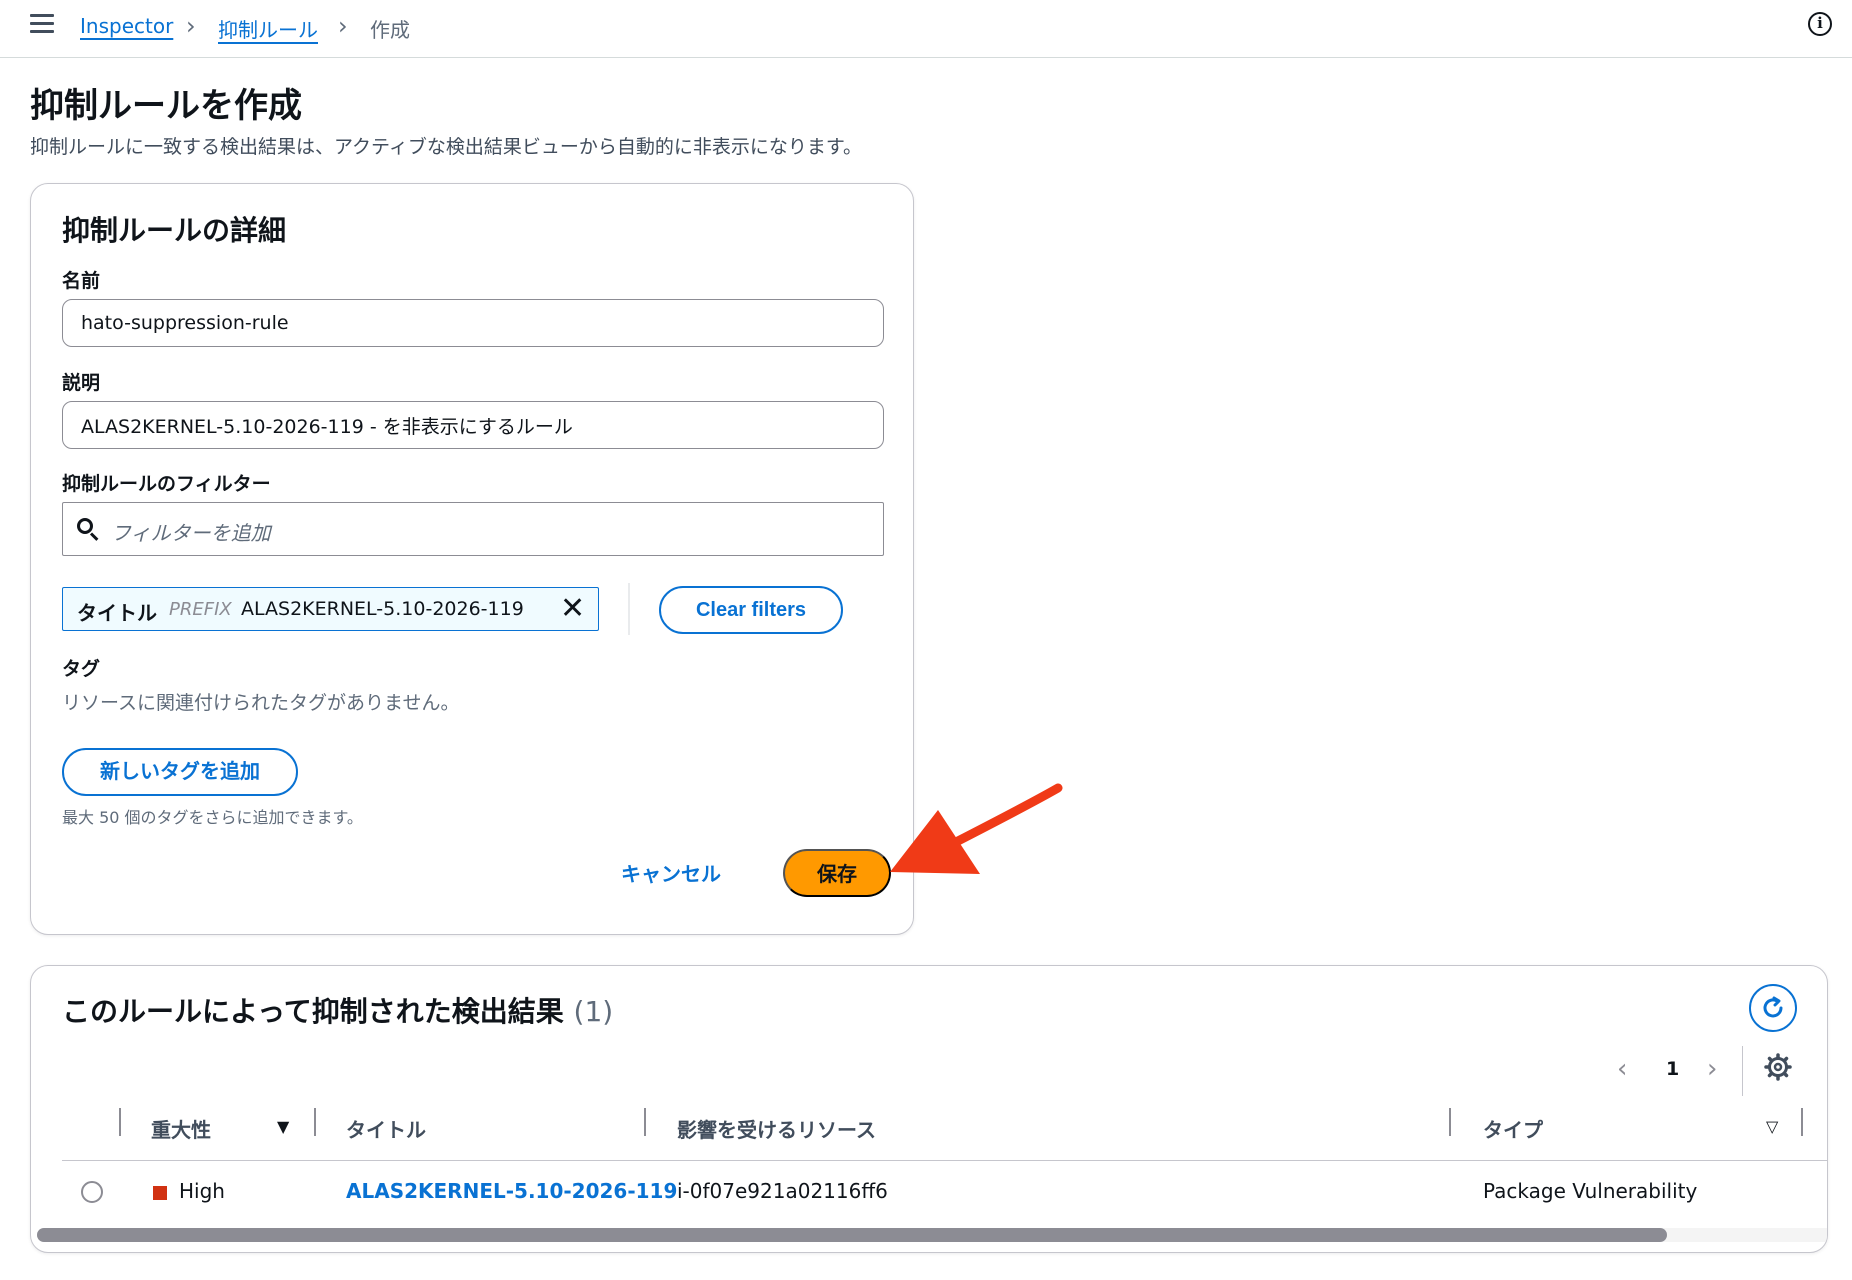 This screenshot has width=1852, height=1280. I want to click on filter-token: タイトル PREFIX ALAS2KERNEL-5.10-2026-119 ✕, so click(330, 609).